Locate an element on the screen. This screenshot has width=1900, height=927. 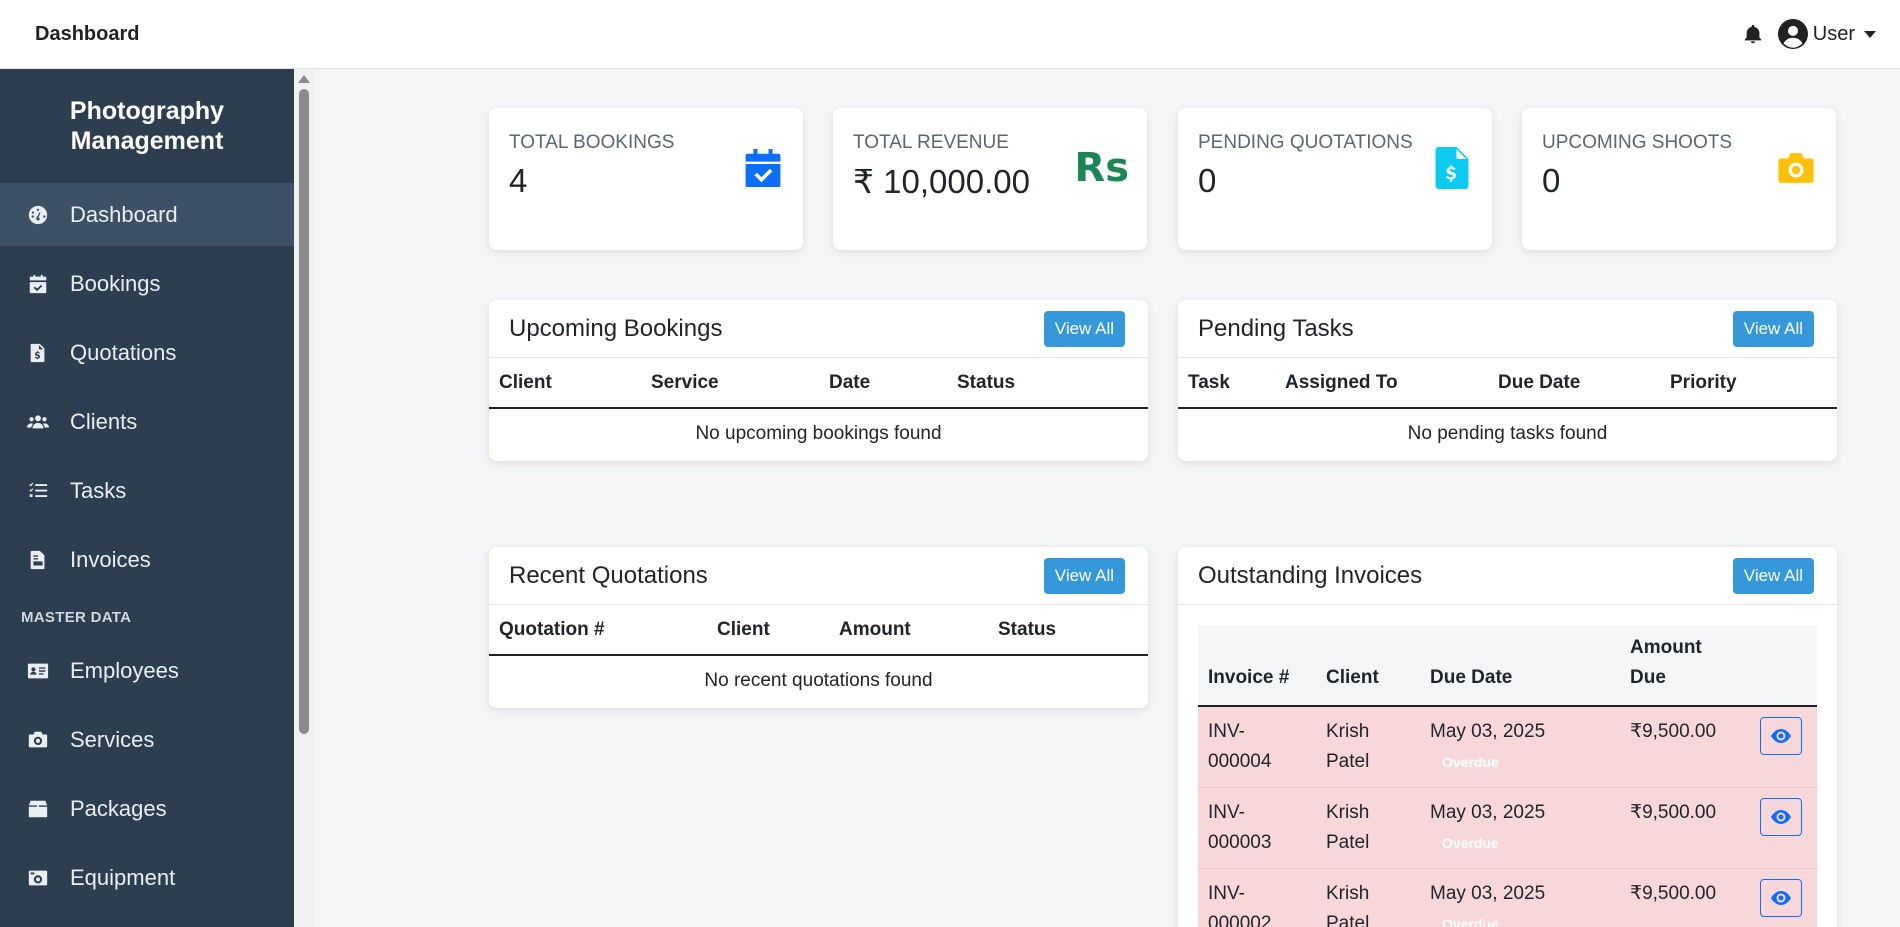
rupee-sign-icon: Rs is located at coordinates (1101, 168).